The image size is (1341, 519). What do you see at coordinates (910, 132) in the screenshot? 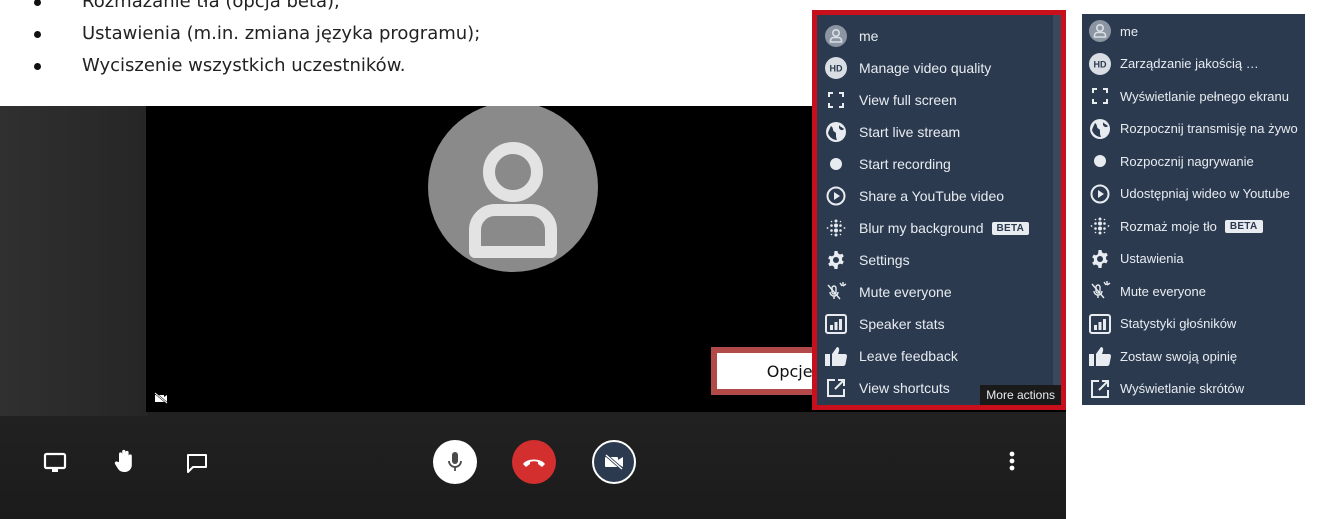
I see `menu-item-label: Start live stream` at bounding box center [910, 132].